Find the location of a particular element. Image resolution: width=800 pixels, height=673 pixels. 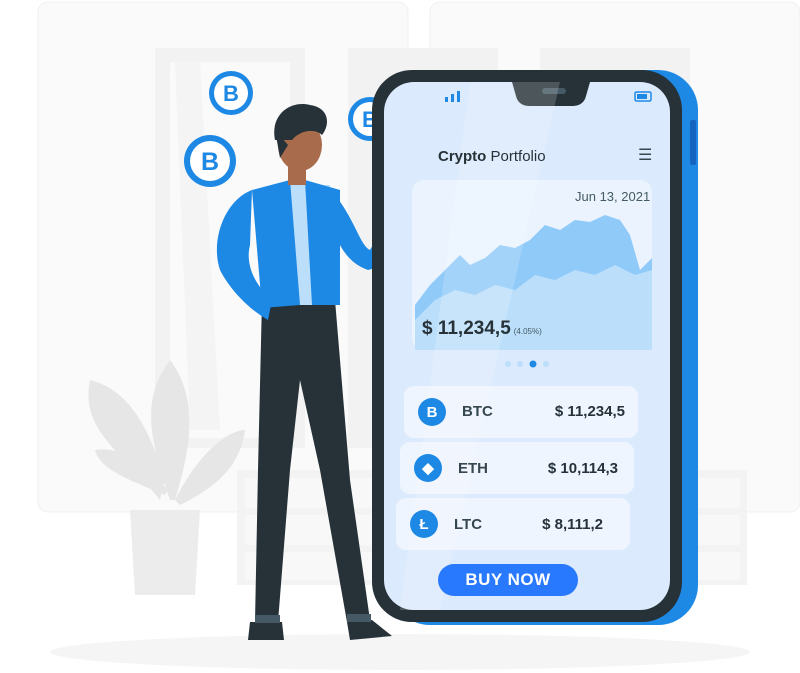

litecoin-icon: Ł is located at coordinates (424, 524).